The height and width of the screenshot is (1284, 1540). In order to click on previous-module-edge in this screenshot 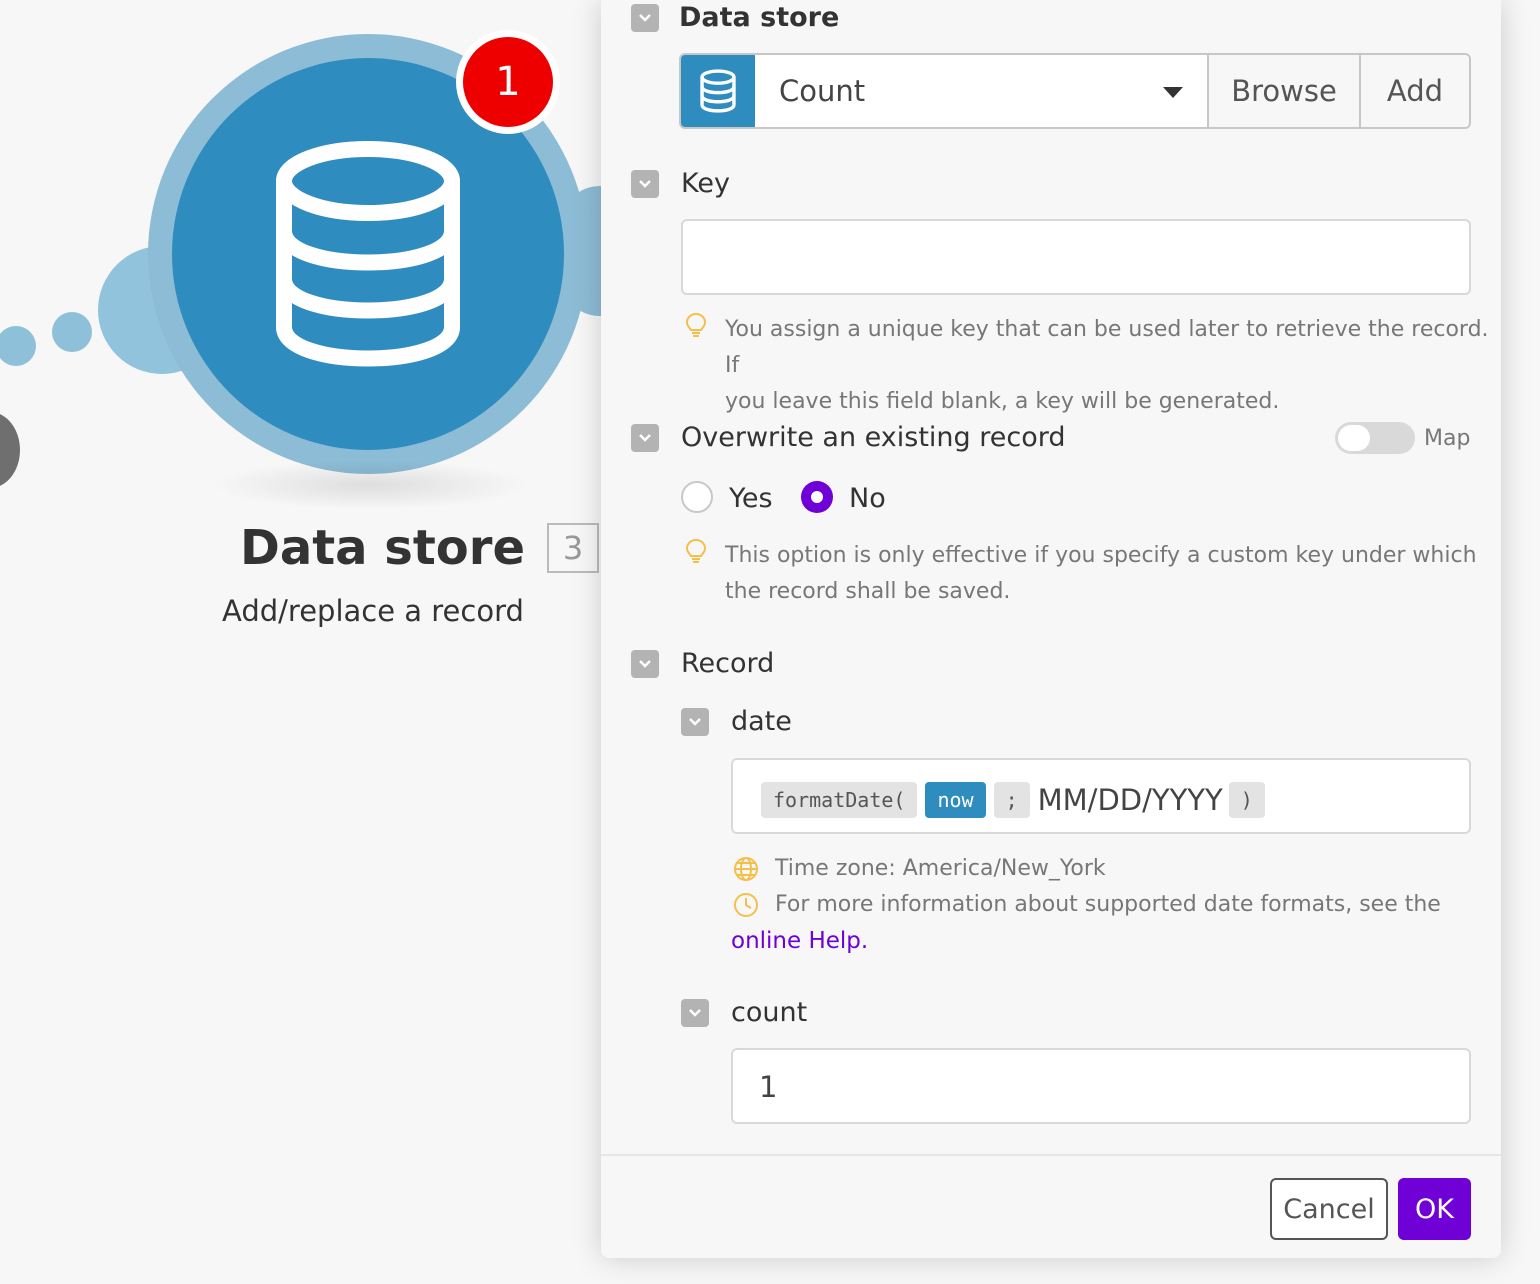, I will do `click(10, 450)`.